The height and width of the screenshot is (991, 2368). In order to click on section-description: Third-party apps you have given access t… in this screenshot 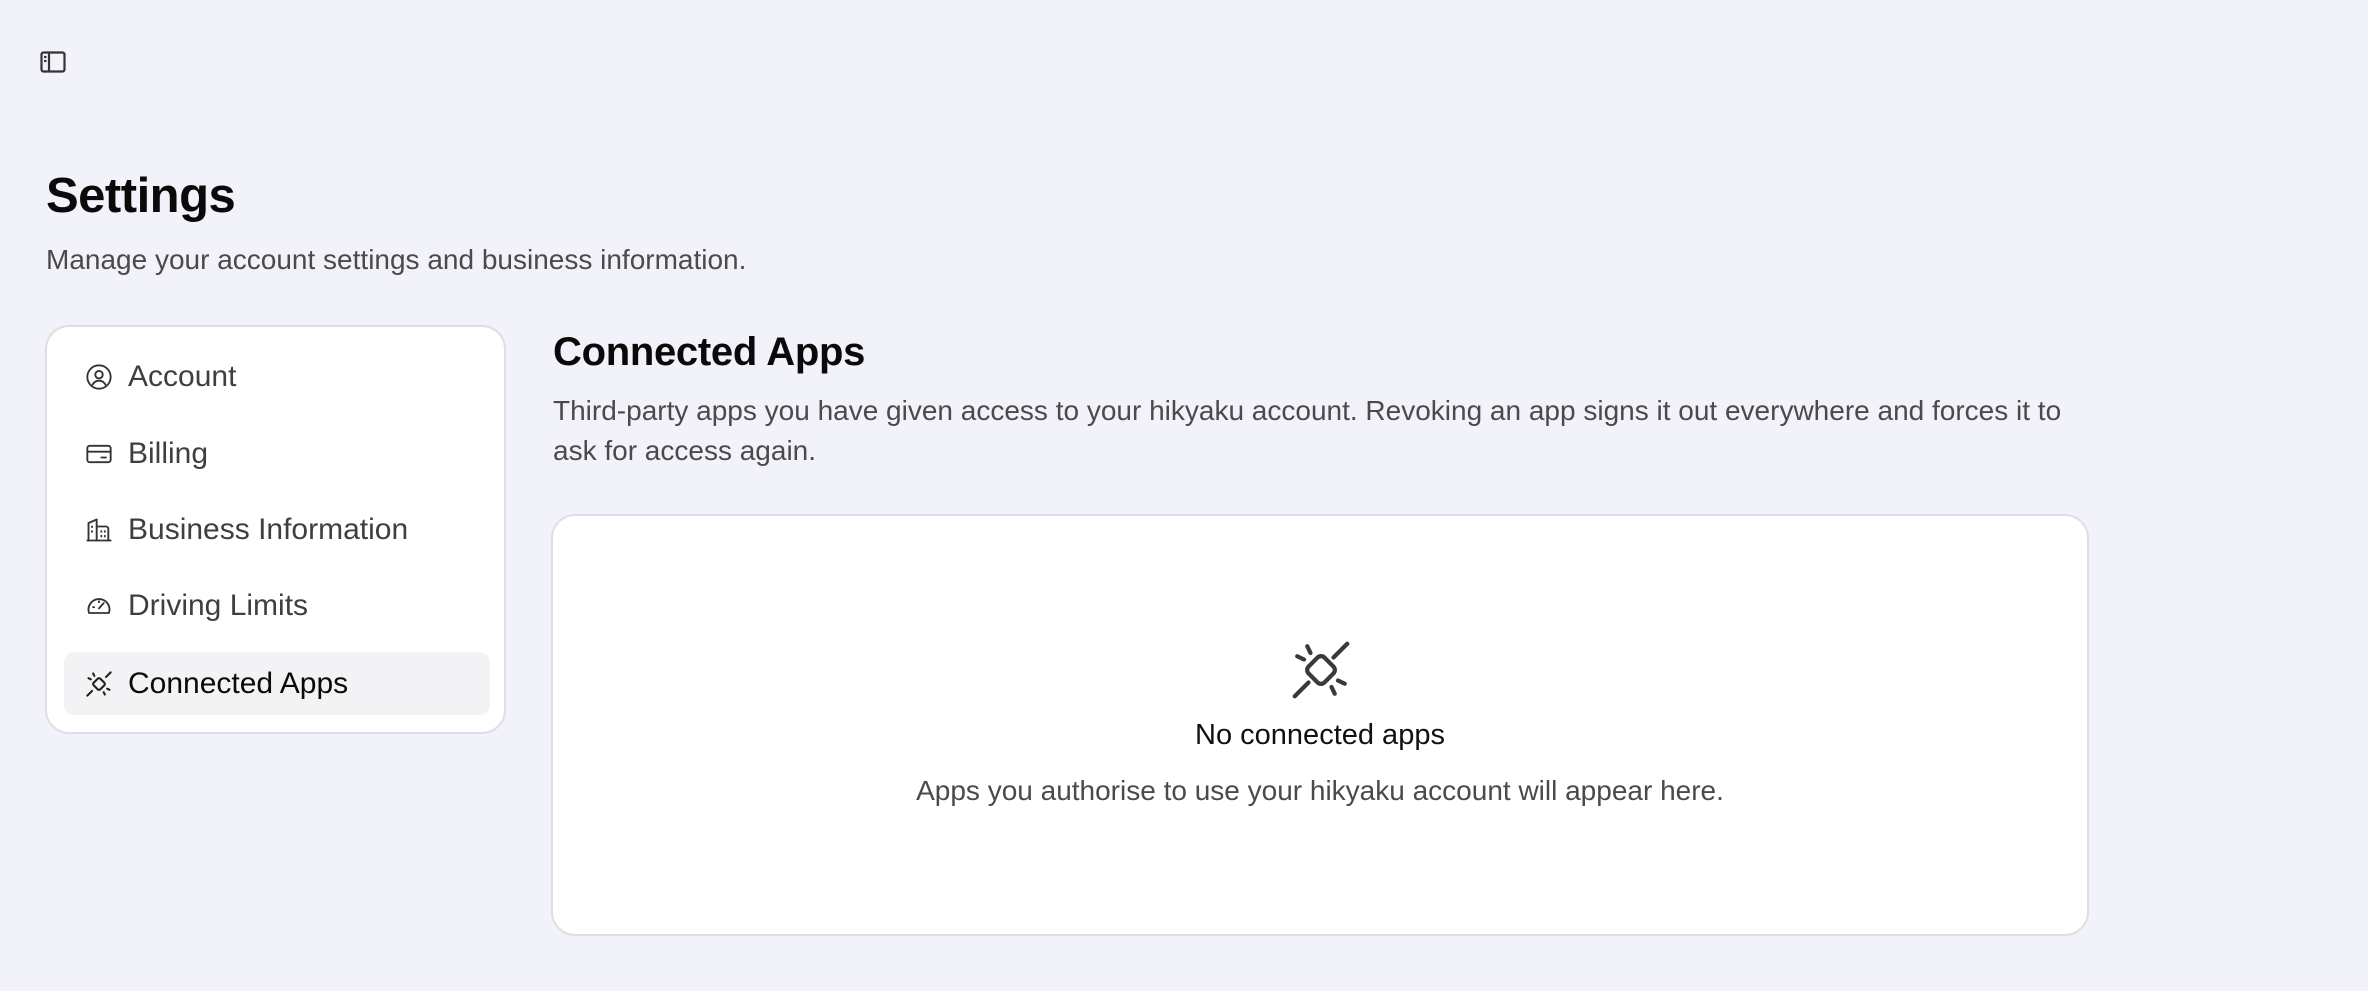, I will do `click(1307, 430)`.